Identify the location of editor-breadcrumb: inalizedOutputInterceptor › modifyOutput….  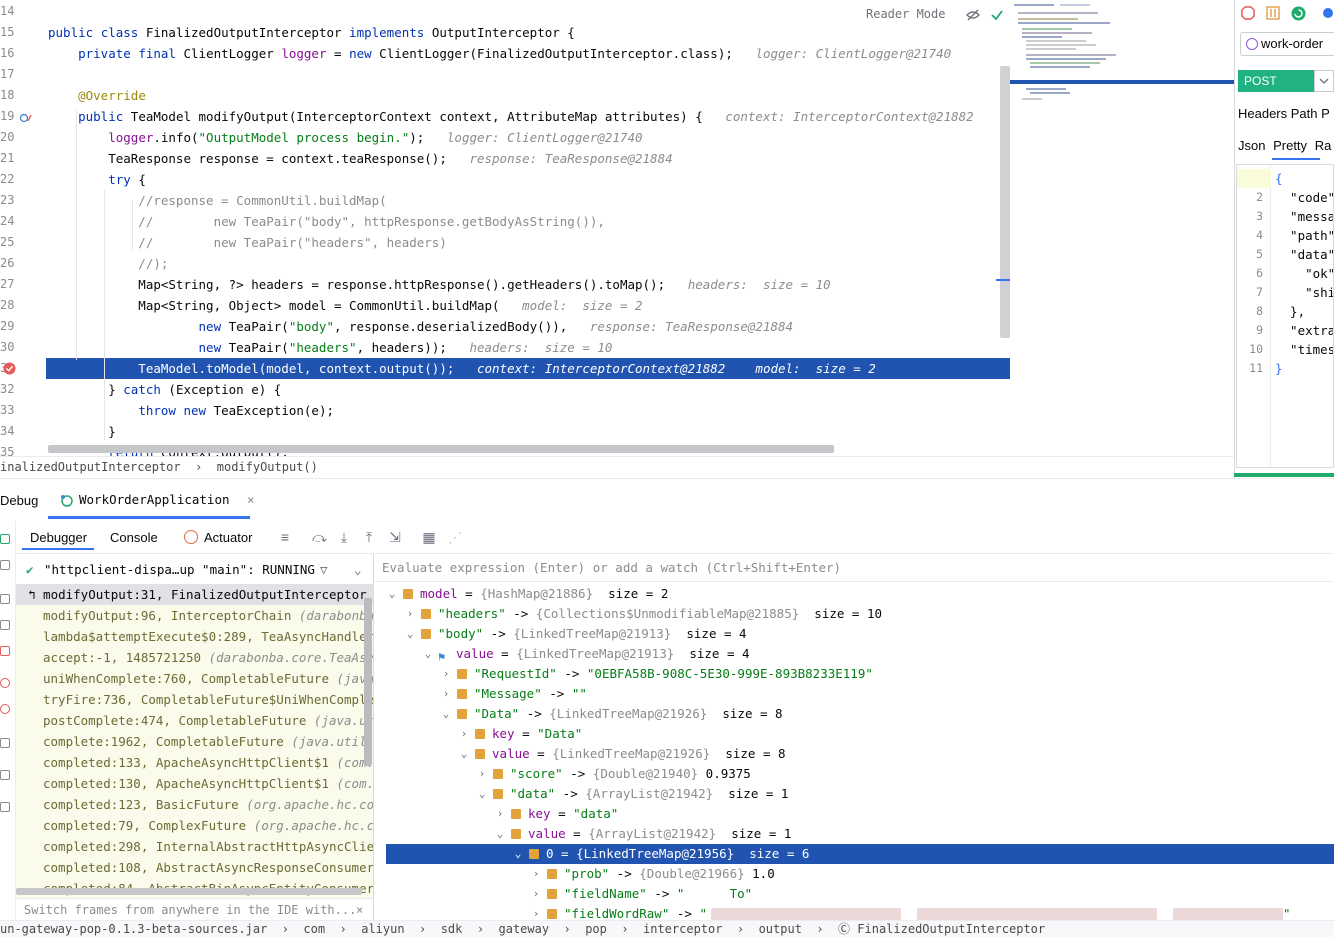
(617, 467).